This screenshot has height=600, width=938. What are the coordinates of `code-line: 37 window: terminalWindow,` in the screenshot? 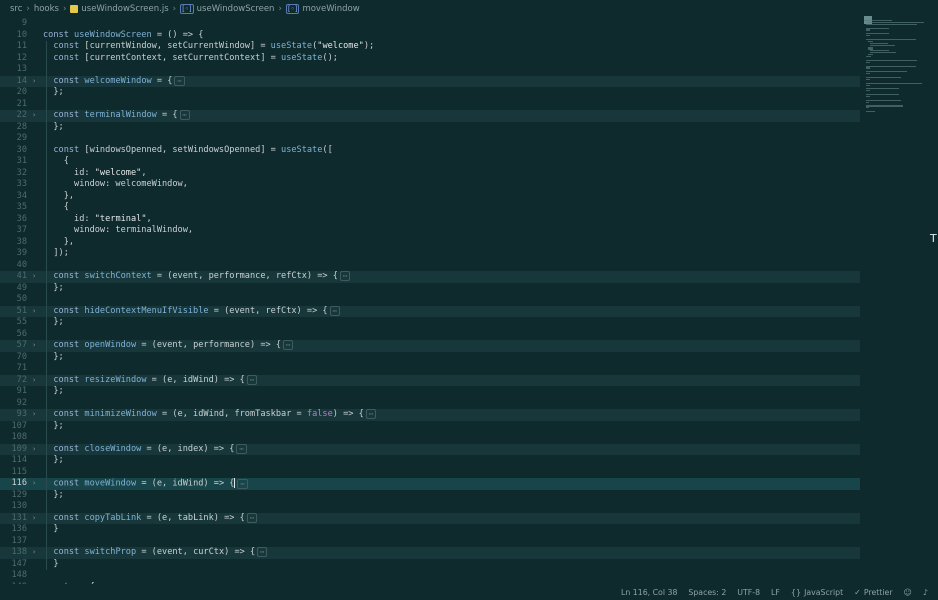 It's located at (430, 231).